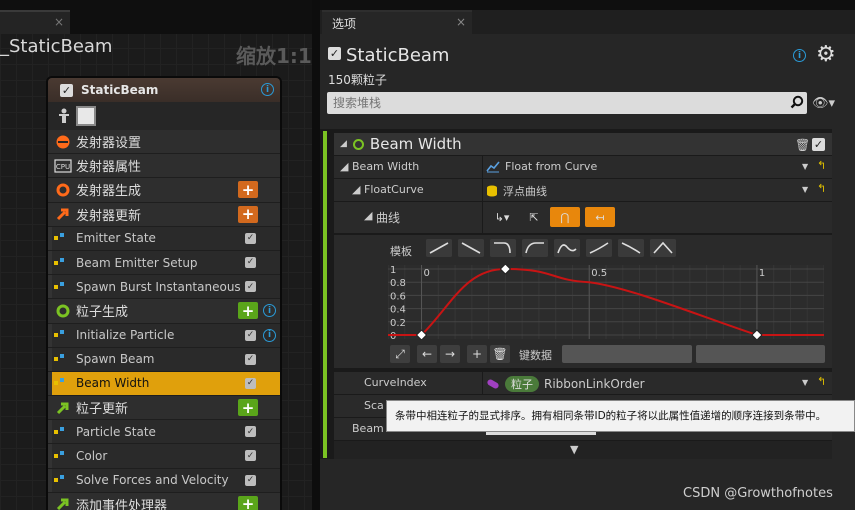 This screenshot has height=510, width=855. I want to click on emitter-enable-checkbox: ✓, so click(334, 53).